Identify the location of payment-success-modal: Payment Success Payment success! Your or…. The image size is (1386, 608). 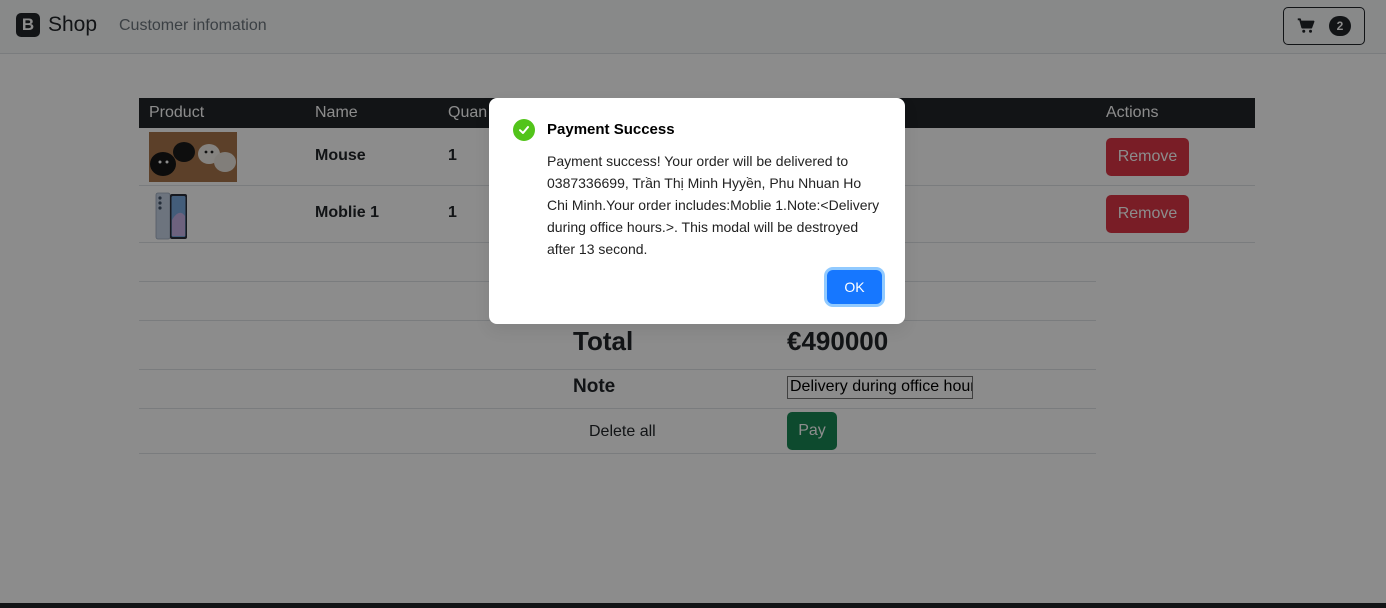
(697, 211).